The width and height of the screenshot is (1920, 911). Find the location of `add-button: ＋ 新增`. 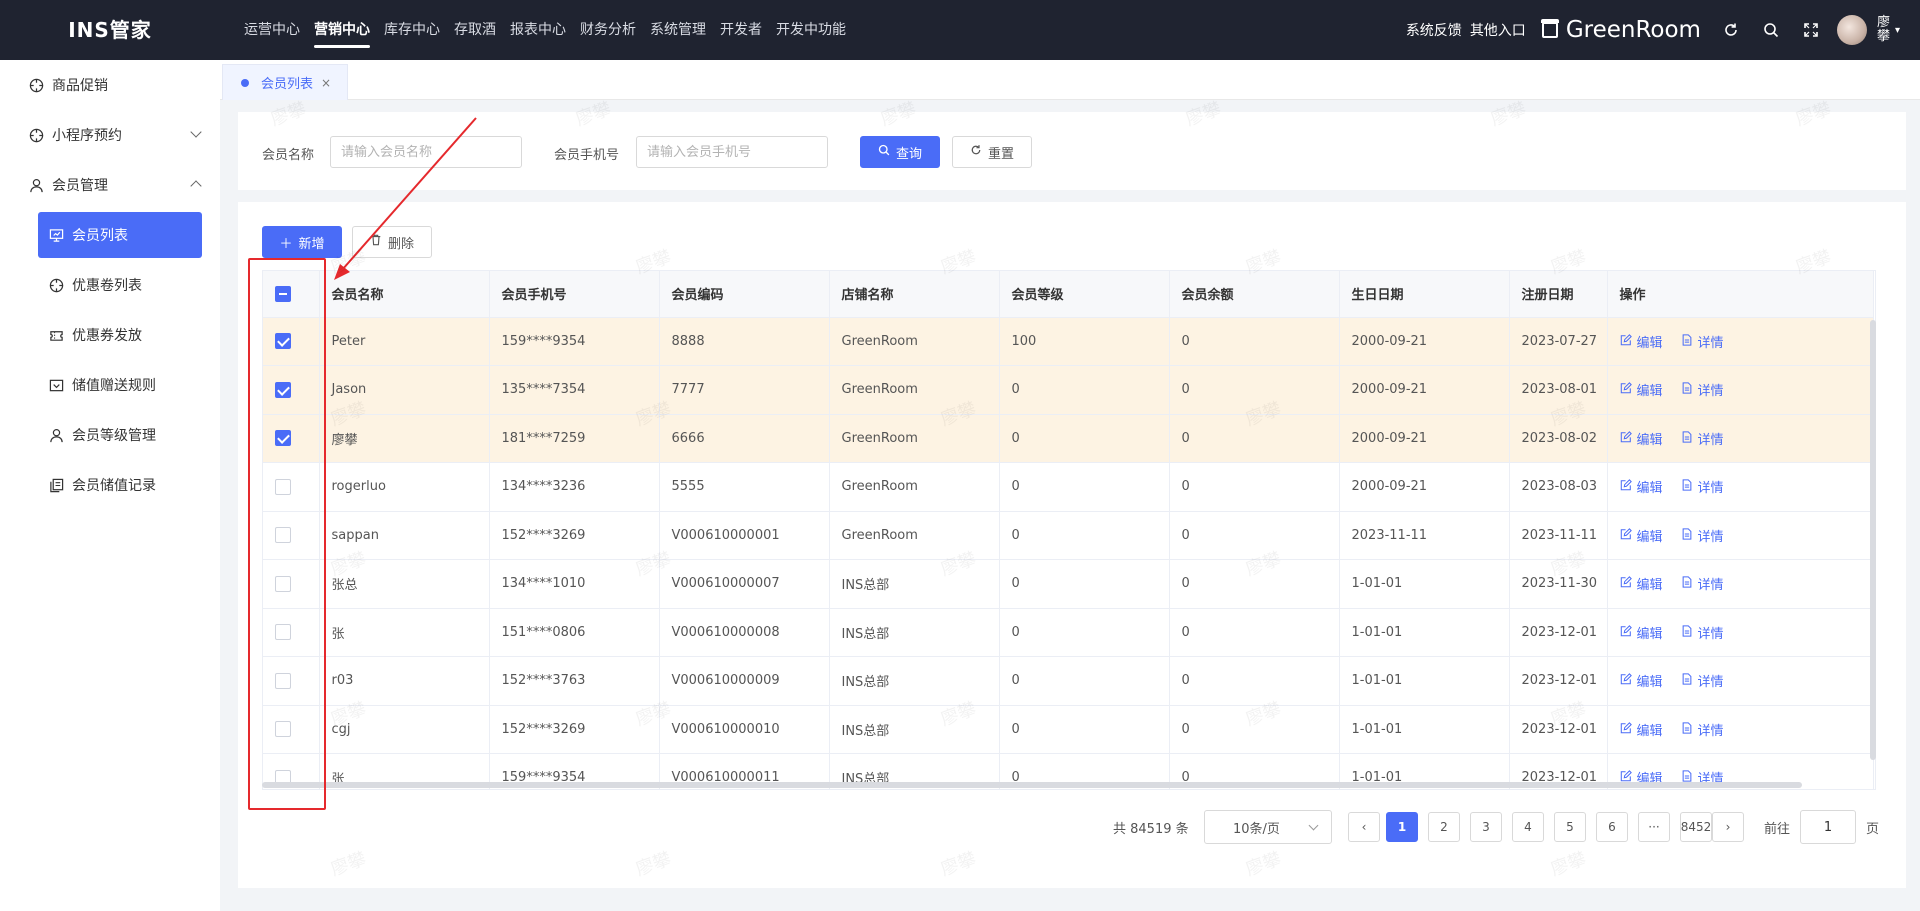

add-button: ＋ 新增 is located at coordinates (302, 242).